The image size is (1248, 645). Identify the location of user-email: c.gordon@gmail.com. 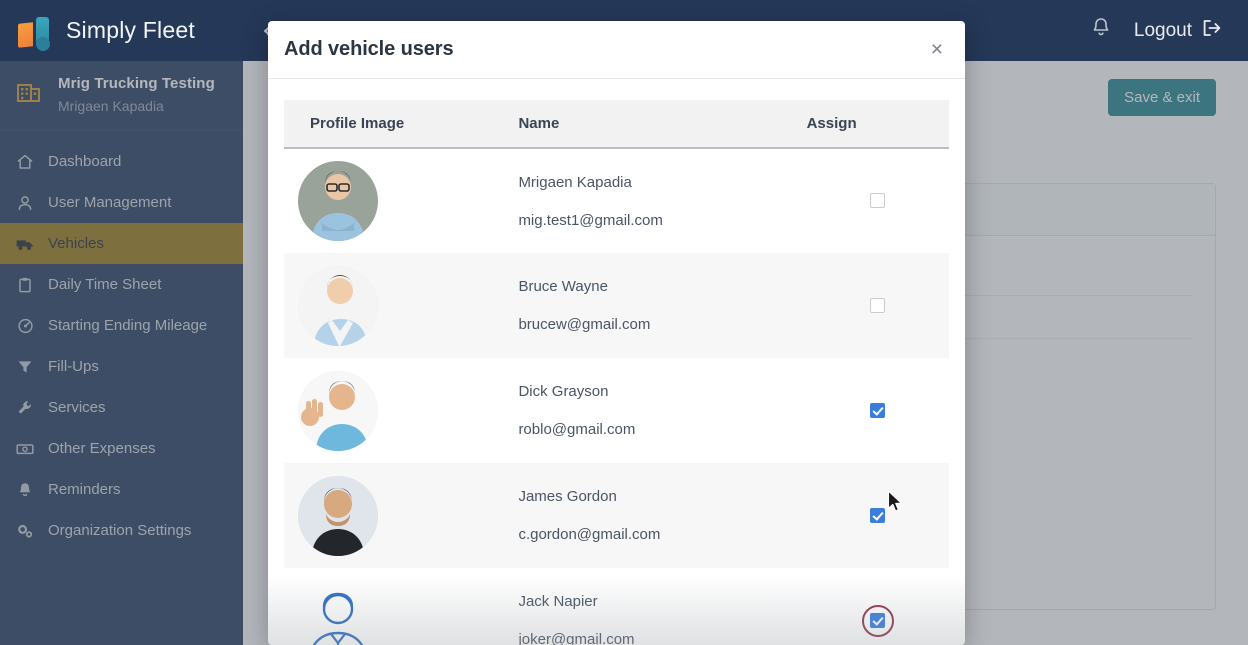
(589, 534).